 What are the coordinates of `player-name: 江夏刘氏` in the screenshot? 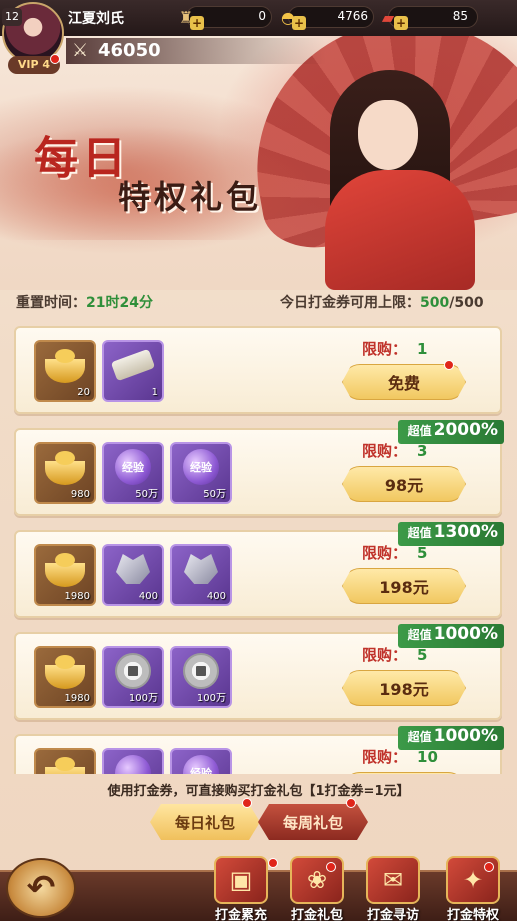 It's located at (96, 19).